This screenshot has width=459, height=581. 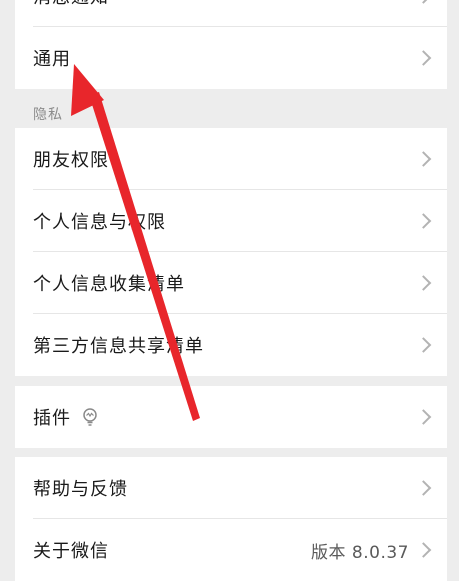 What do you see at coordinates (71, 4) in the screenshot?
I see `settings-item-label: 消息通知` at bounding box center [71, 4].